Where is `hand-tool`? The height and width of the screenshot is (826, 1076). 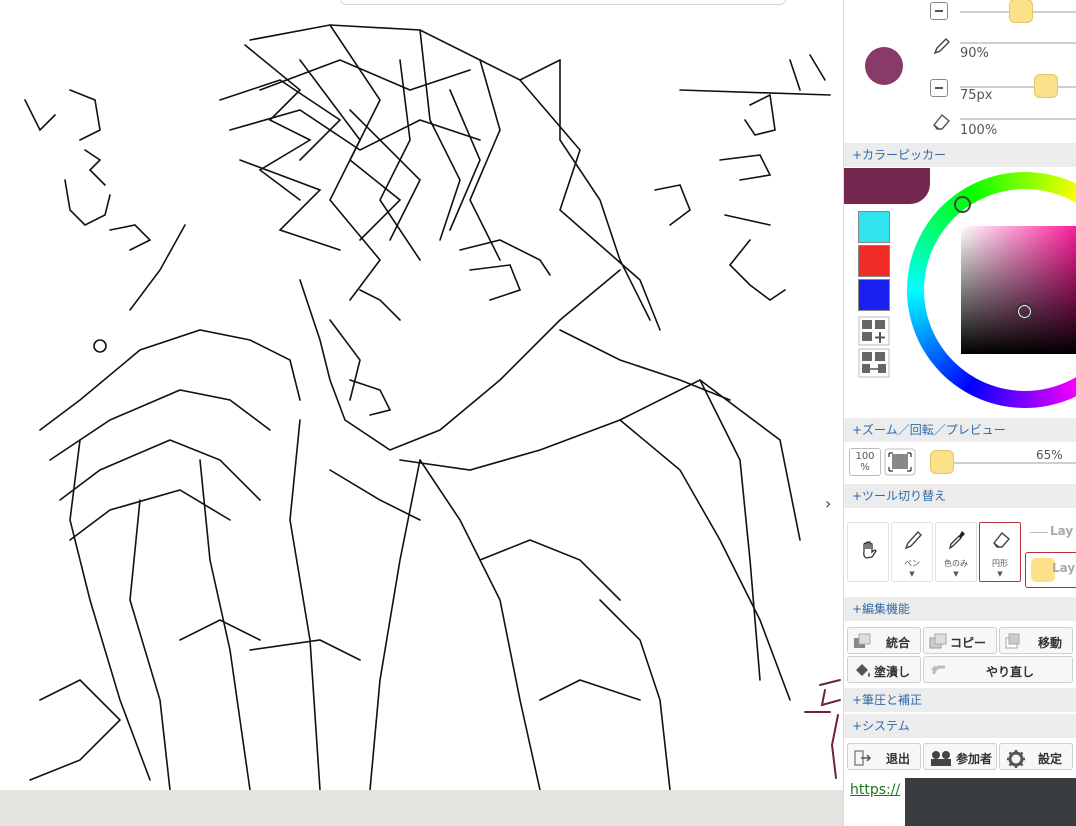 hand-tool is located at coordinates (868, 552).